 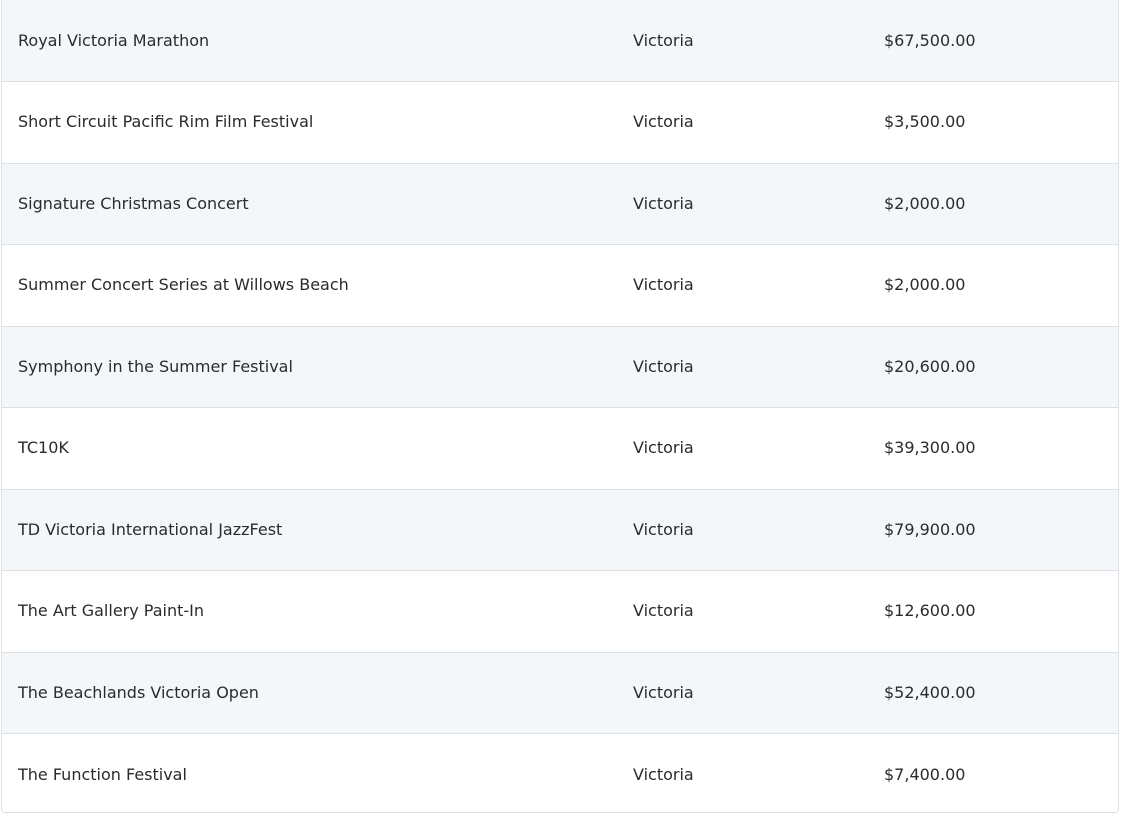 I want to click on amount-cell: $7,400.00, so click(x=925, y=774).